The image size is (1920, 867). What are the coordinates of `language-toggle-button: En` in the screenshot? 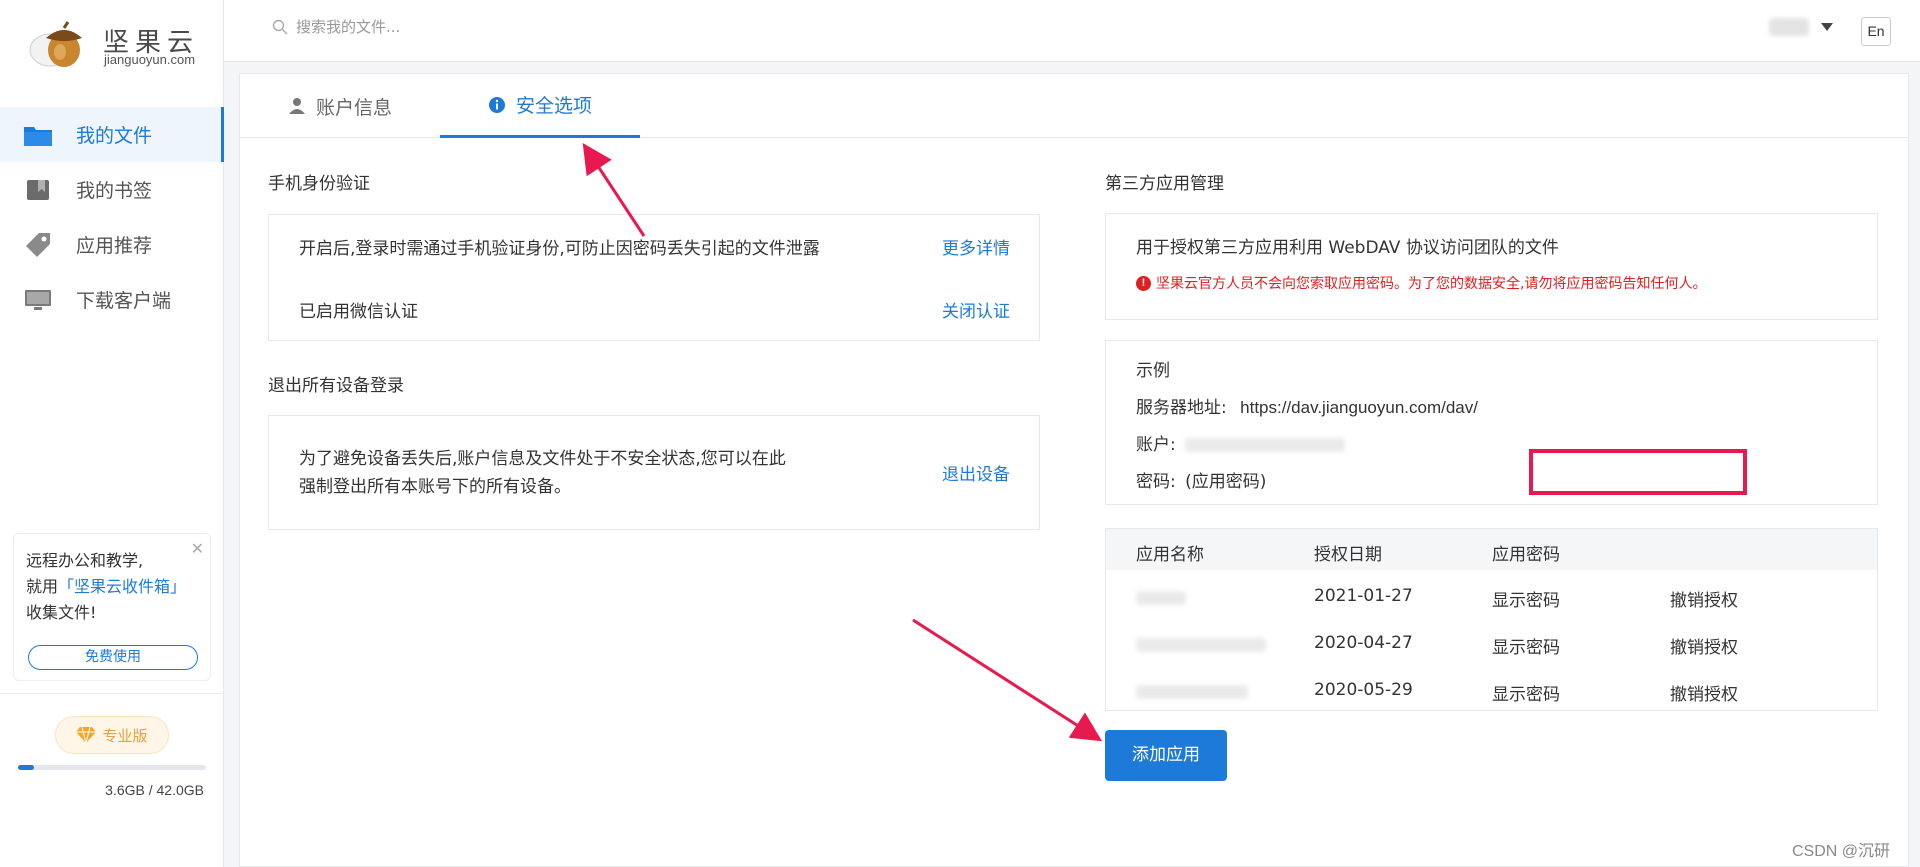 It's located at (1876, 31).